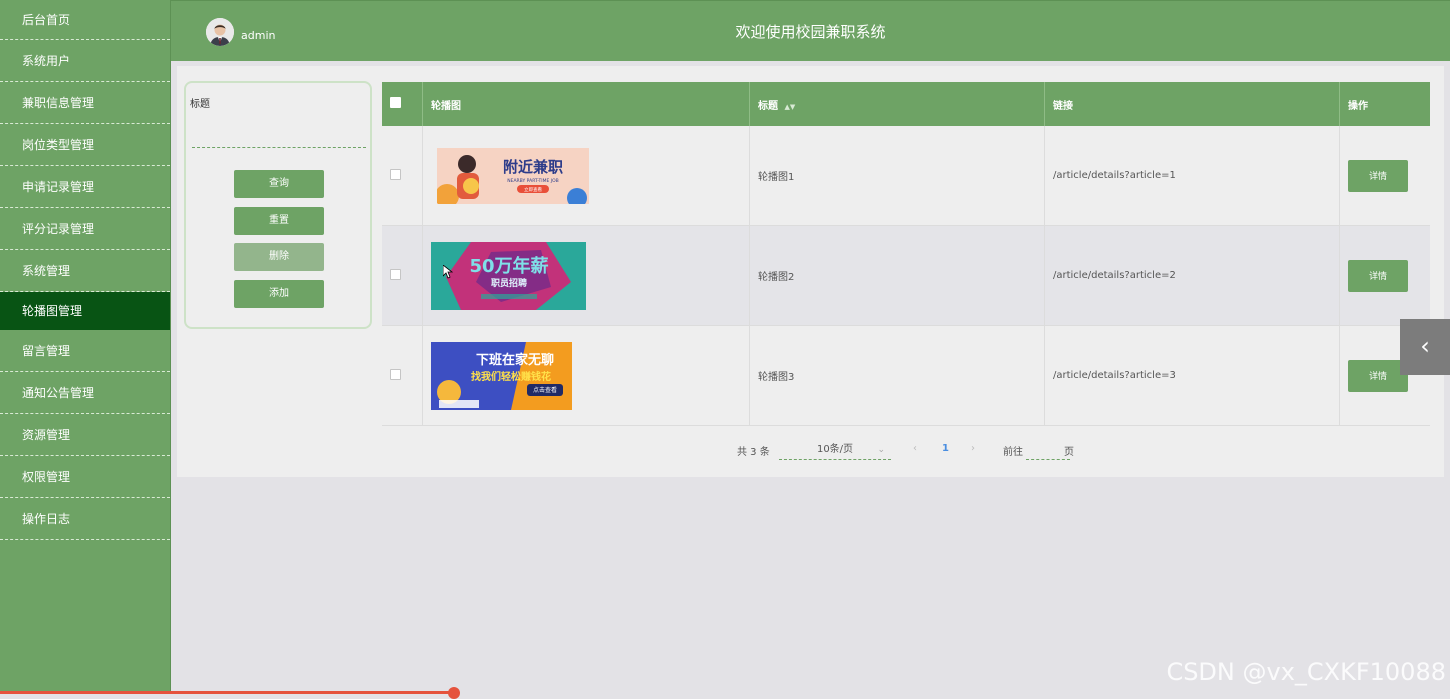 Image resolution: width=1450 pixels, height=699 pixels. What do you see at coordinates (945, 448) in the screenshot?
I see `current-page: 1` at bounding box center [945, 448].